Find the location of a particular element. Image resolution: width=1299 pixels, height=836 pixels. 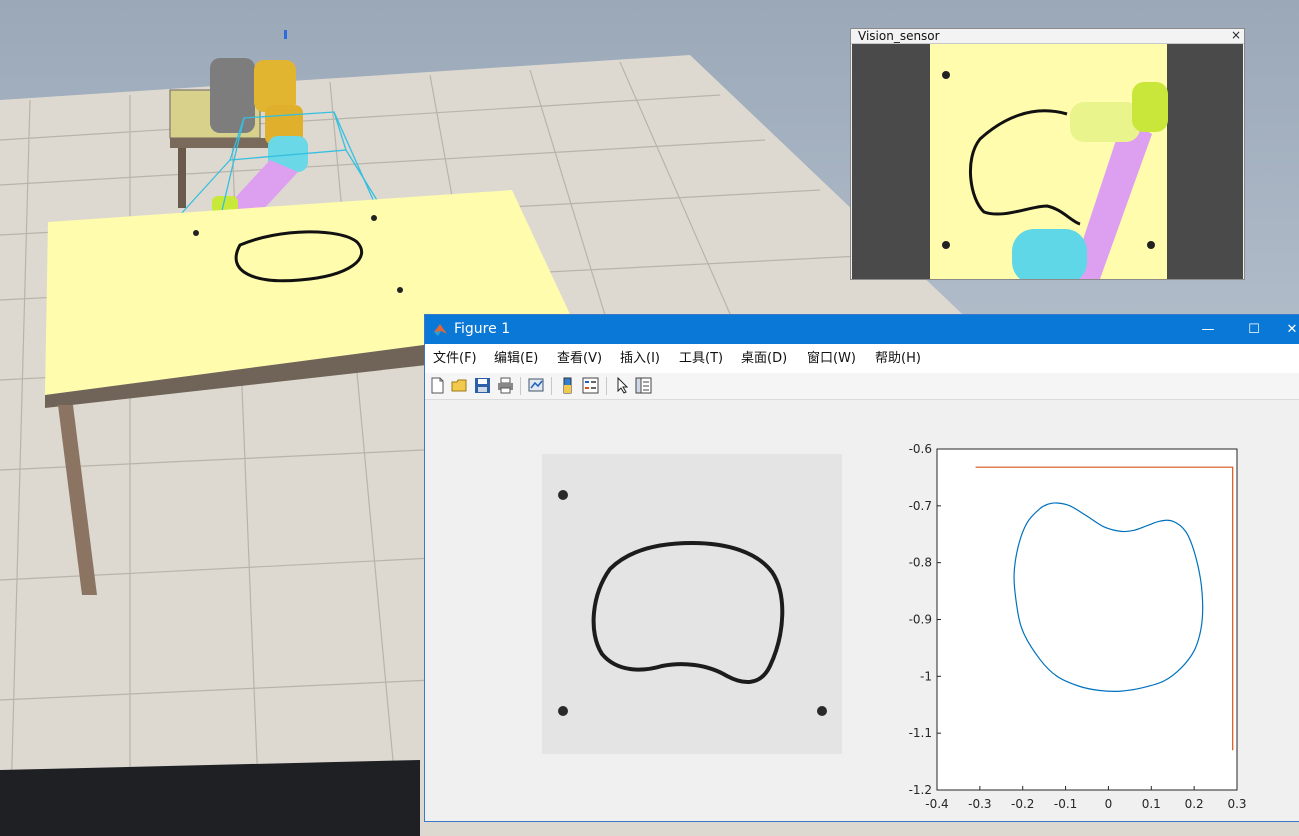

x-tick-label: 0 is located at coordinates (1109, 804).